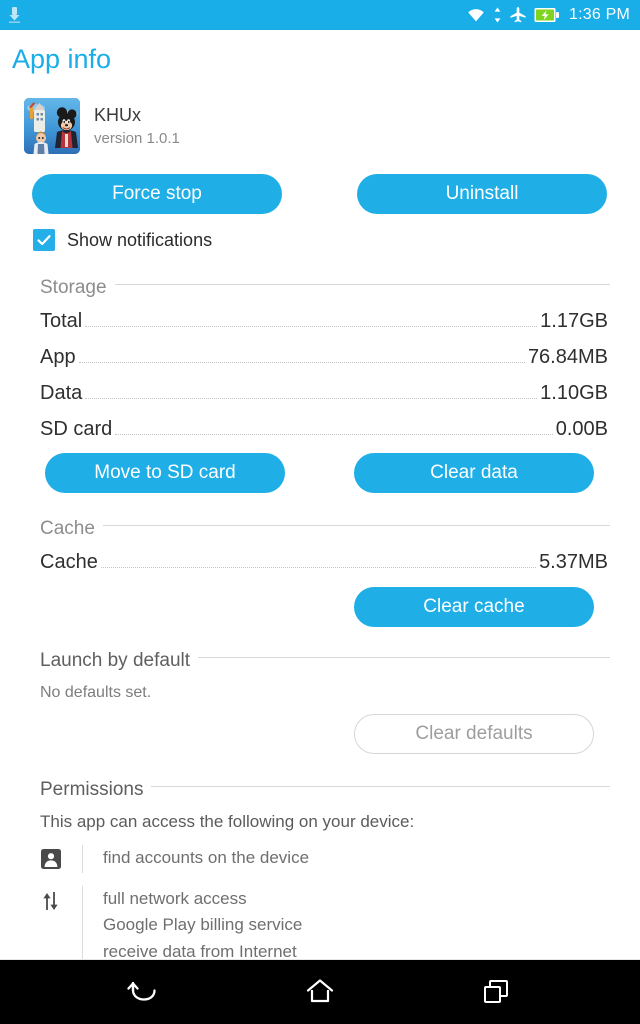 Image resolution: width=640 pixels, height=1024 pixels. What do you see at coordinates (140, 239) in the screenshot?
I see `show-notifications-label: Show notifications` at bounding box center [140, 239].